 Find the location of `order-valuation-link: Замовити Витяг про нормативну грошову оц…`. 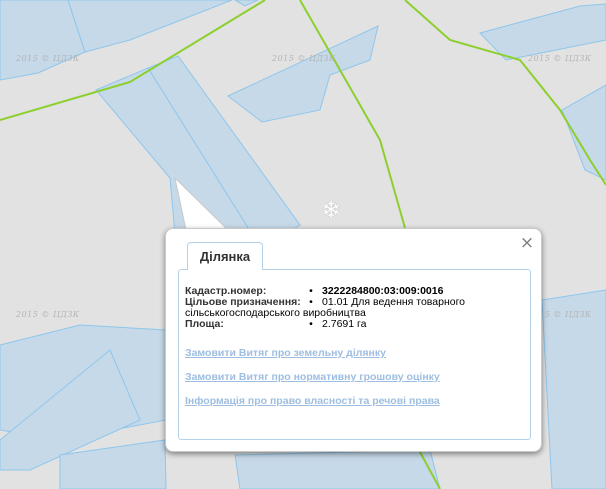

order-valuation-link: Замовити Витяг про нормативну грошову оц… is located at coordinates (312, 377).